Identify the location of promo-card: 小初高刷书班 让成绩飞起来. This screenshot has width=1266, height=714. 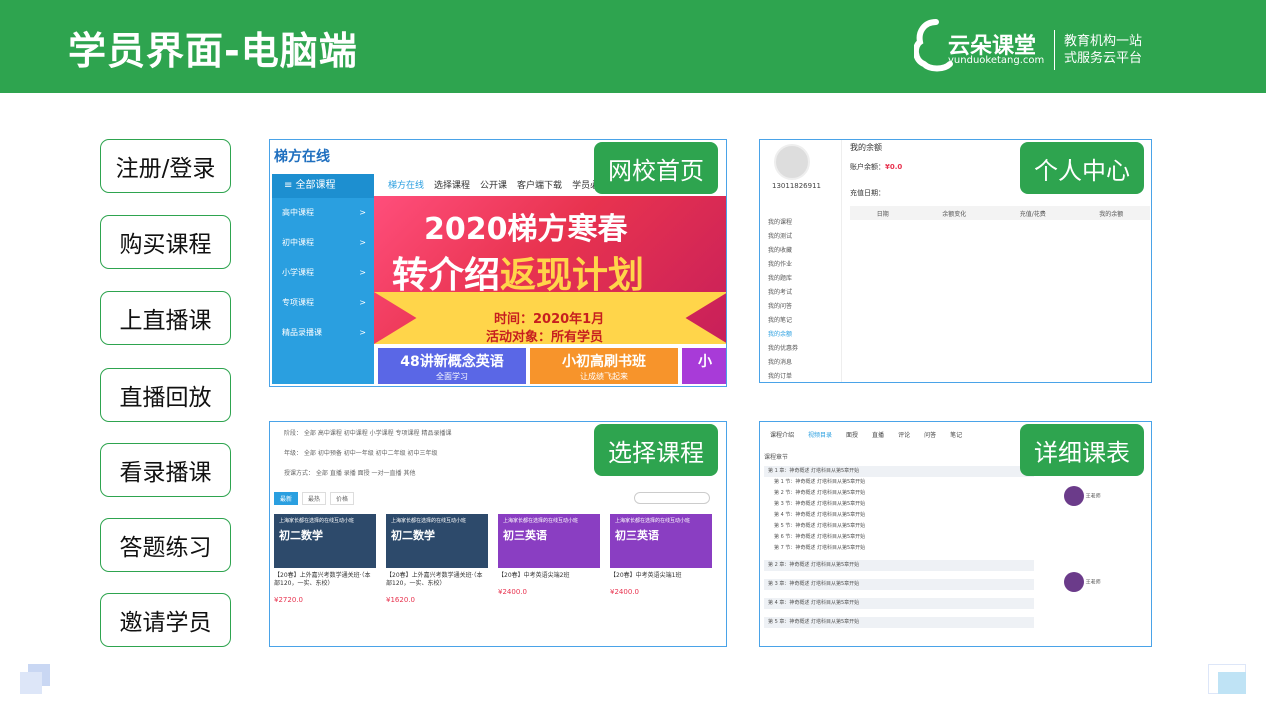
(604, 366).